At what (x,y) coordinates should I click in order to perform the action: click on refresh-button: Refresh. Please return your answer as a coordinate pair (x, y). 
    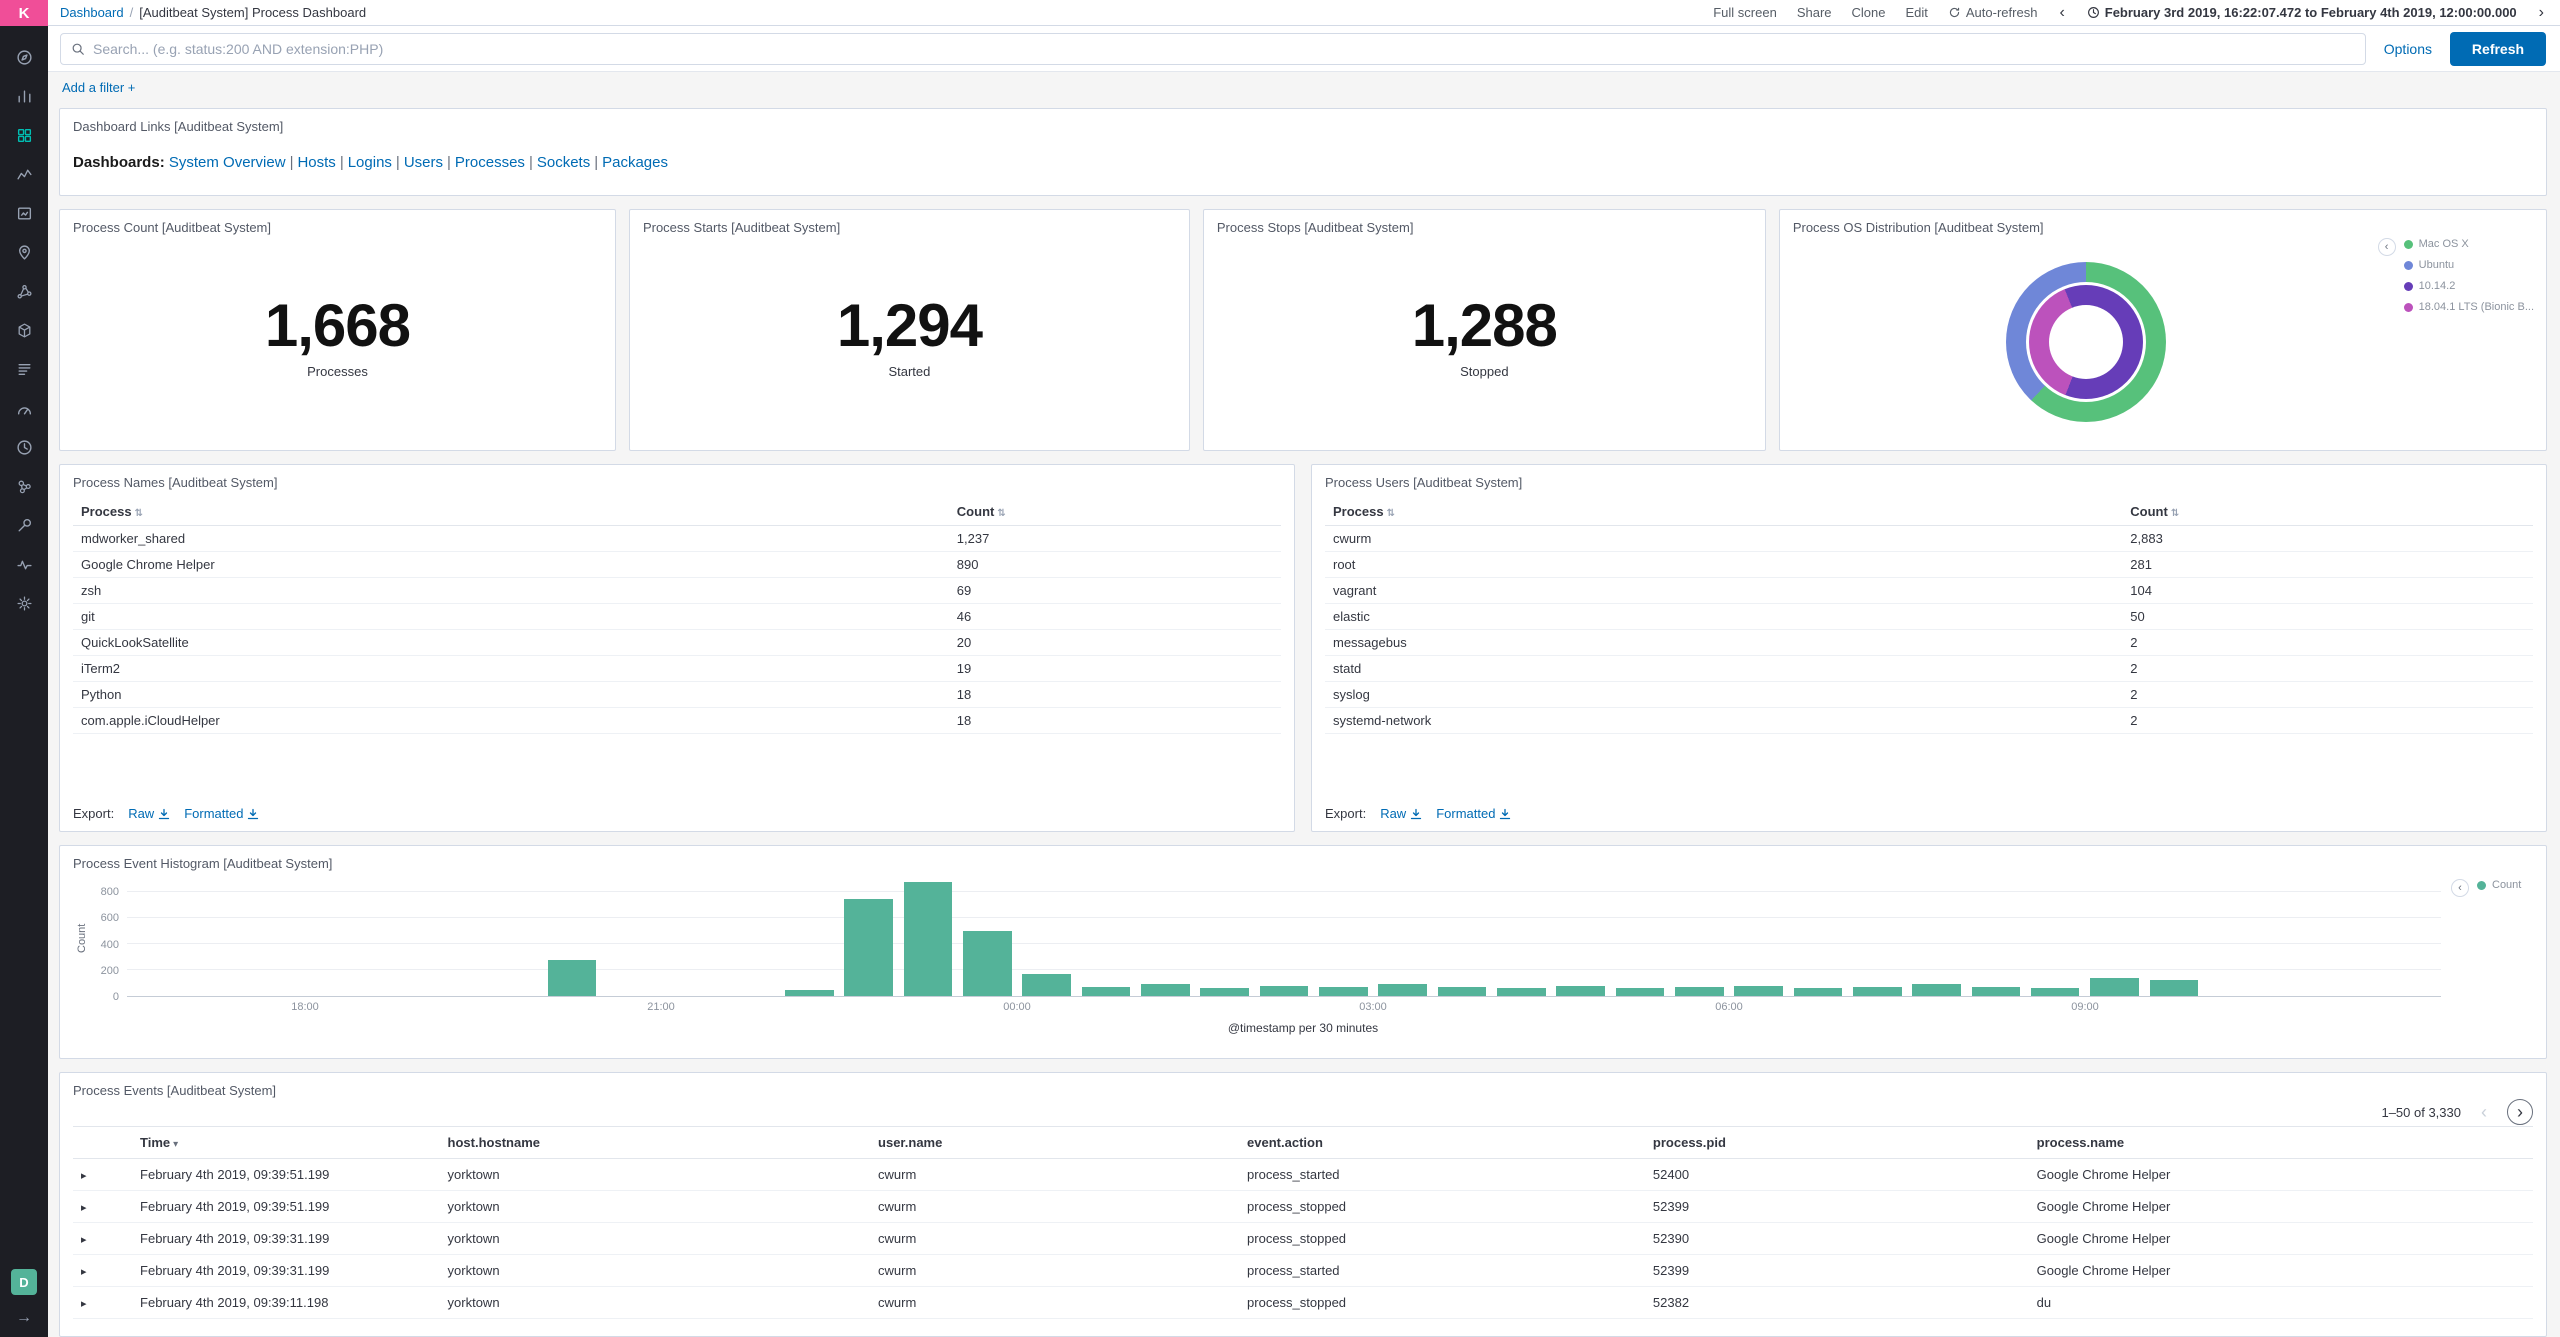
    Looking at the image, I should click on (2498, 48).